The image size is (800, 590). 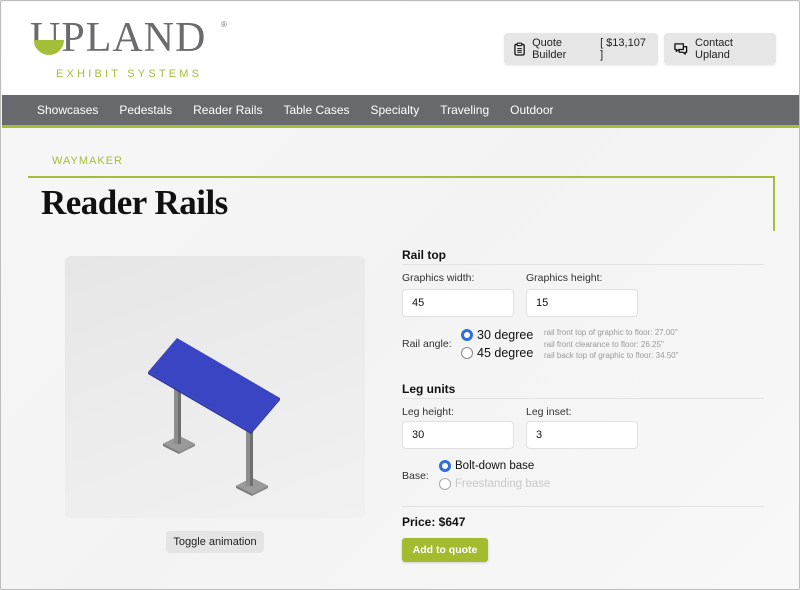 What do you see at coordinates (583, 264) in the screenshot?
I see `rail-top-divider` at bounding box center [583, 264].